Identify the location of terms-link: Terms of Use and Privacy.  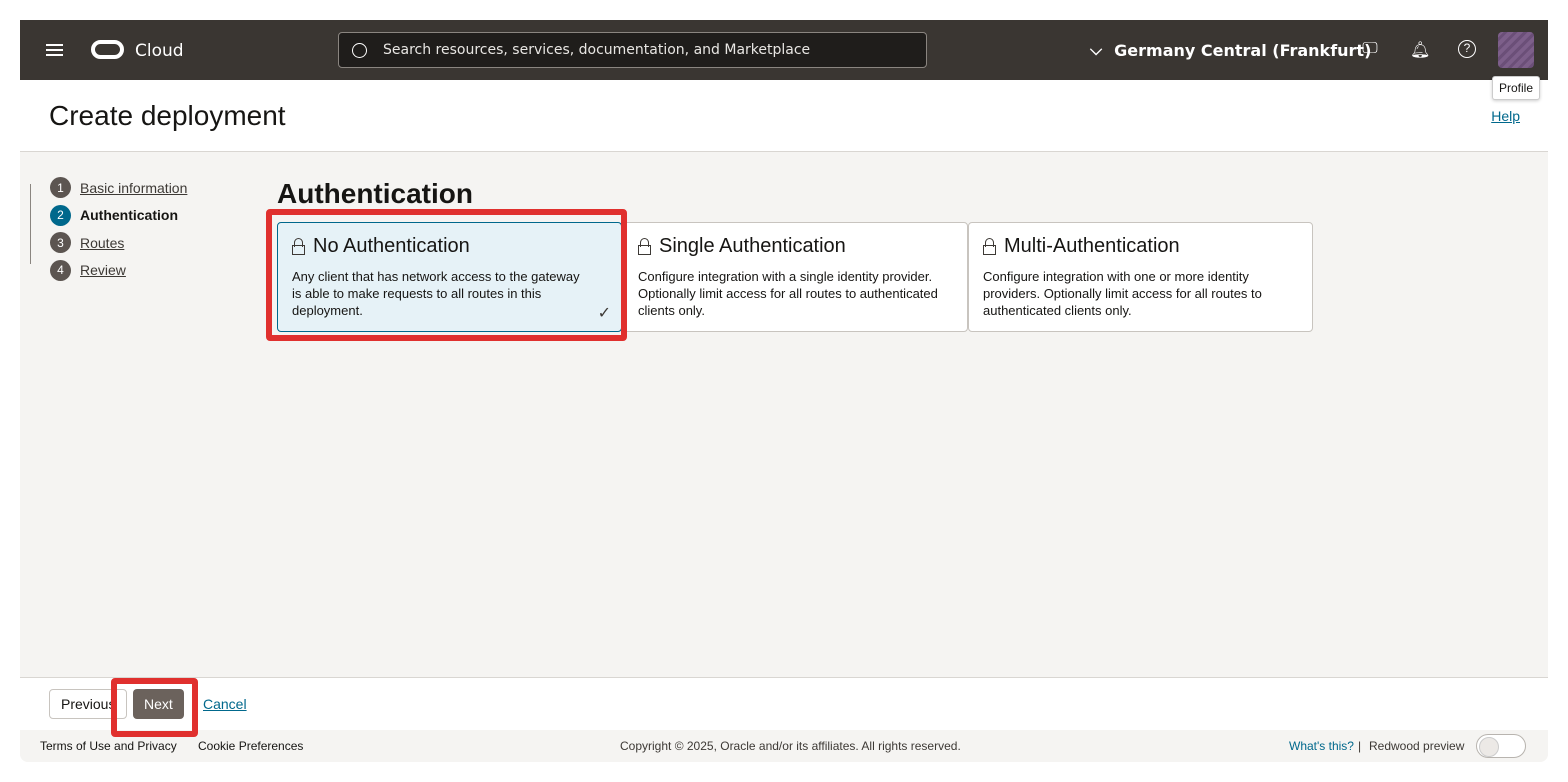
(108, 746).